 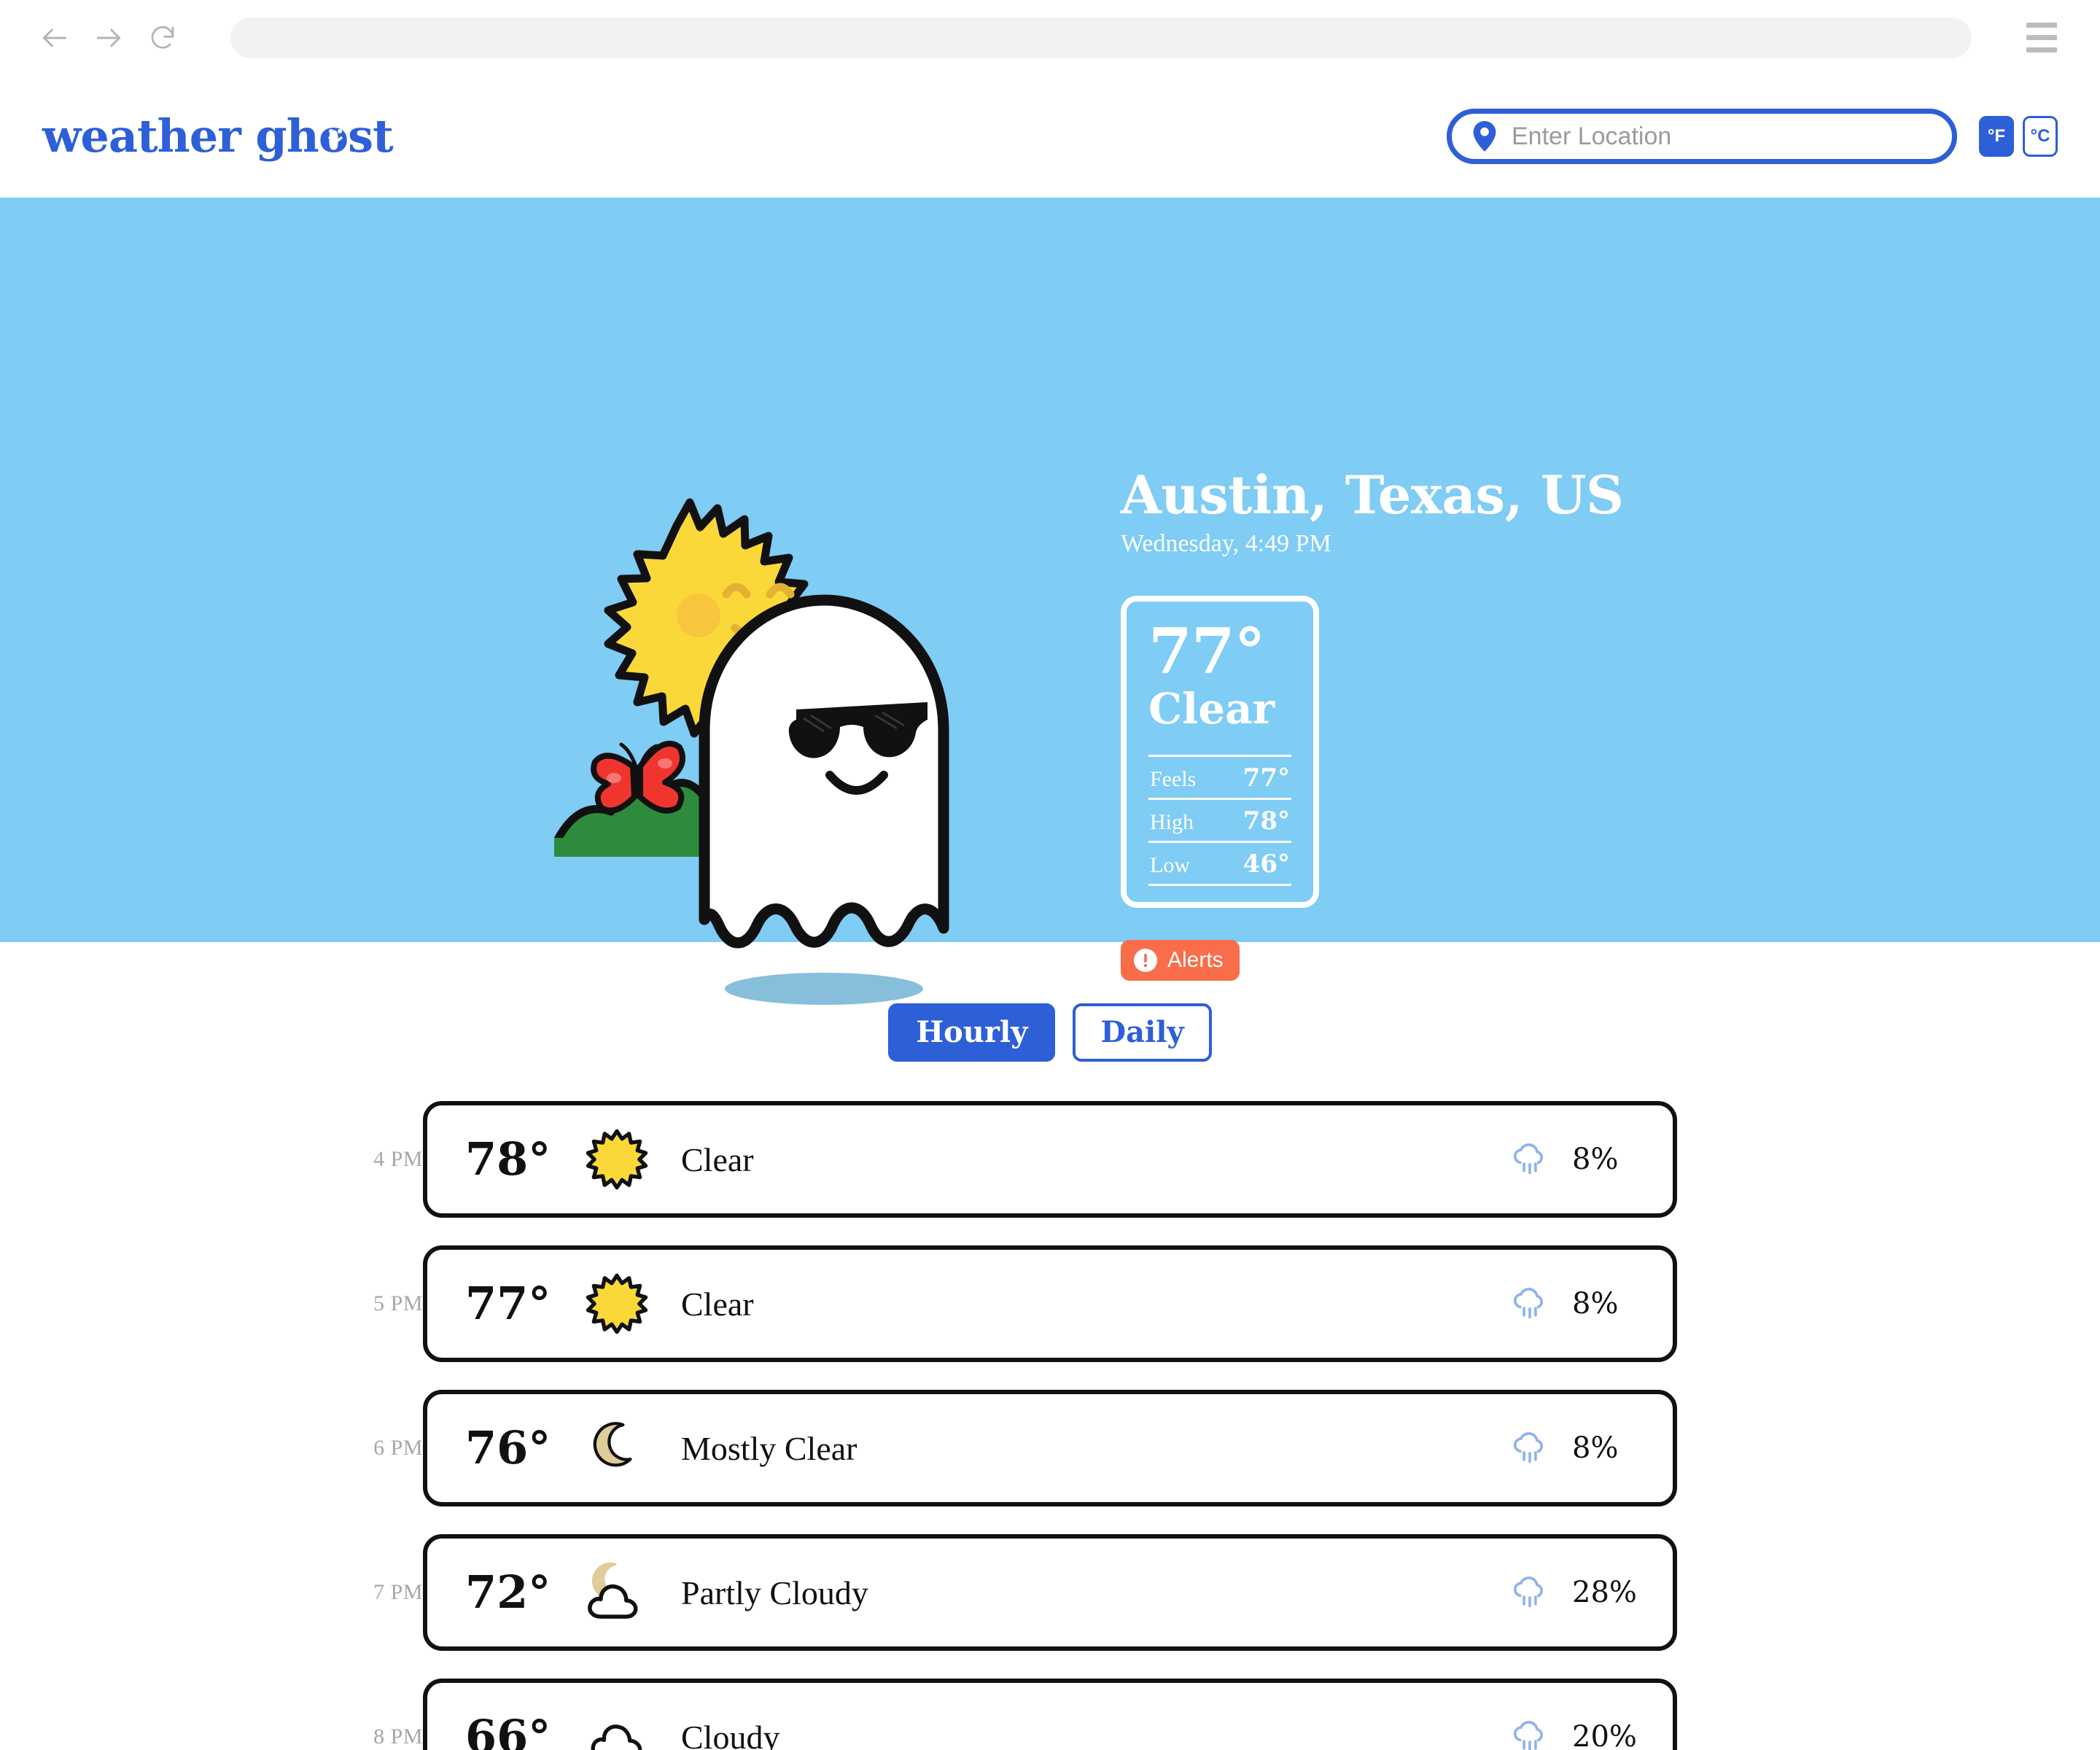 I want to click on header-controls: °F °C, so click(x=1752, y=136).